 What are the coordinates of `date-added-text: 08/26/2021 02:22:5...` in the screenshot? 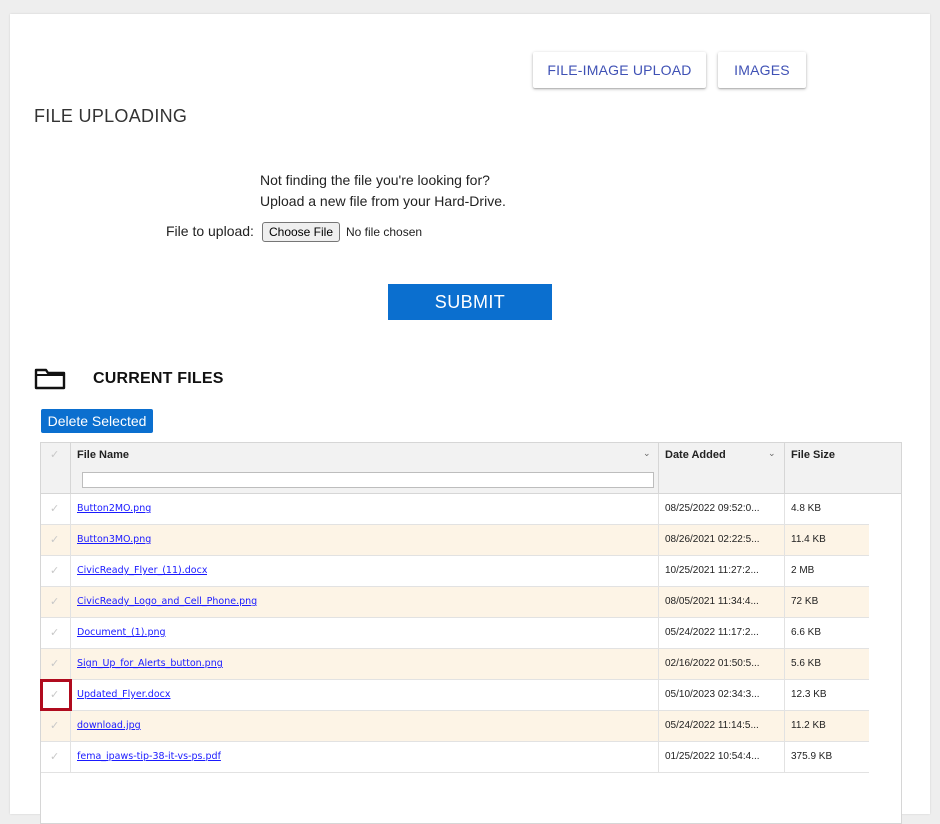 It's located at (712, 539).